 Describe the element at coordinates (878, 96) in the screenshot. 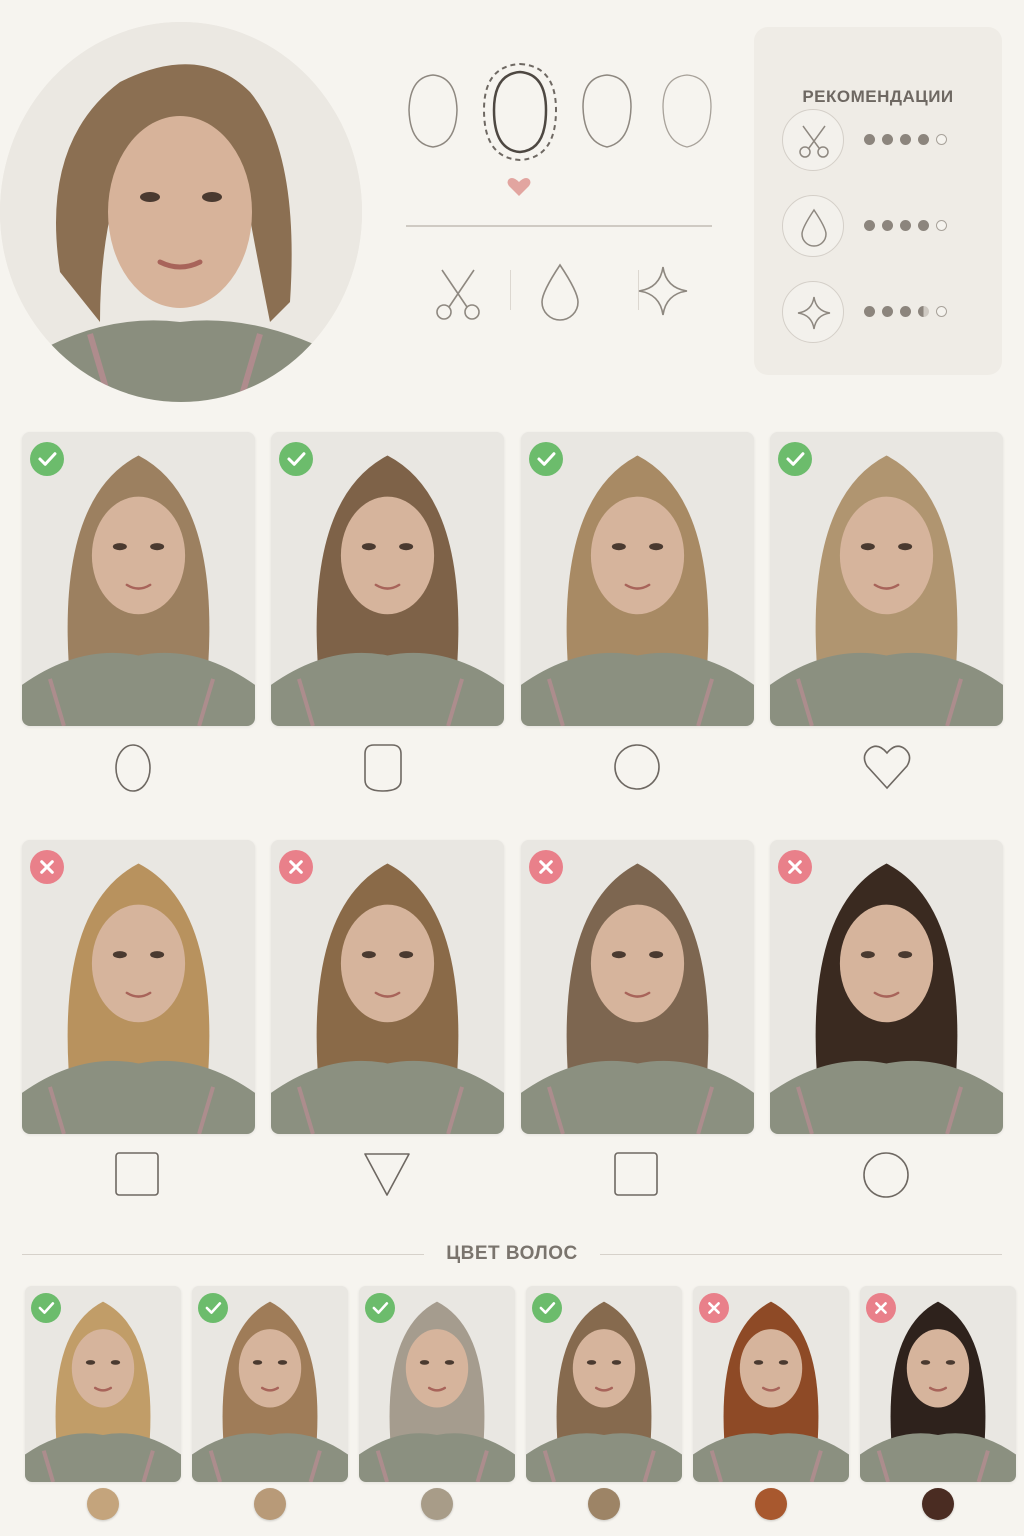

I see `recommendations-title: РЕКОМЕНДАЦИИ` at that location.